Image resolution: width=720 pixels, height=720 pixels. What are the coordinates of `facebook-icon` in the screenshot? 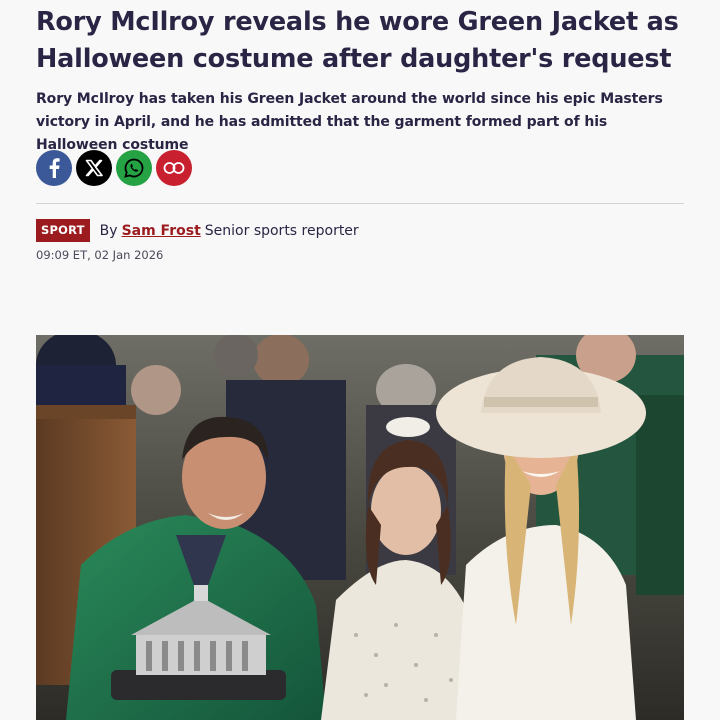 It's located at (54, 168).